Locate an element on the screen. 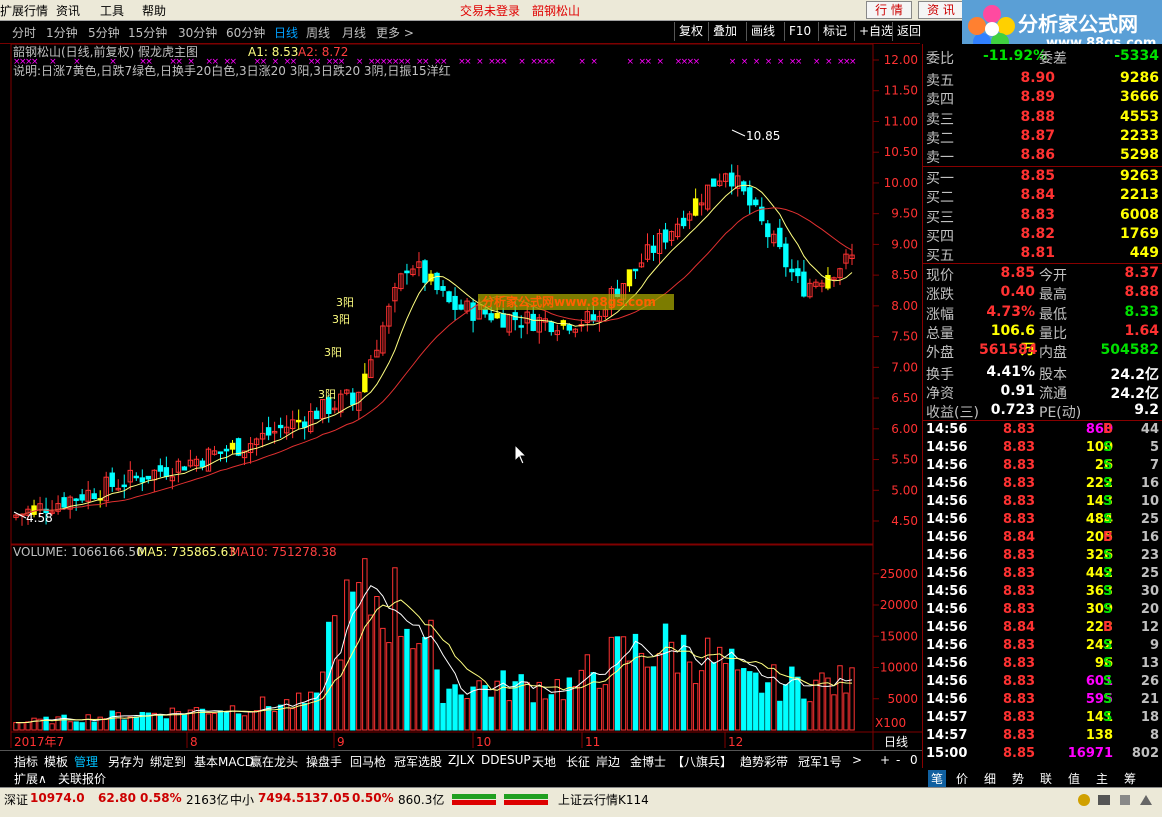 This screenshot has height=817, width=1162. row-label: 买三 is located at coordinates (940, 217).